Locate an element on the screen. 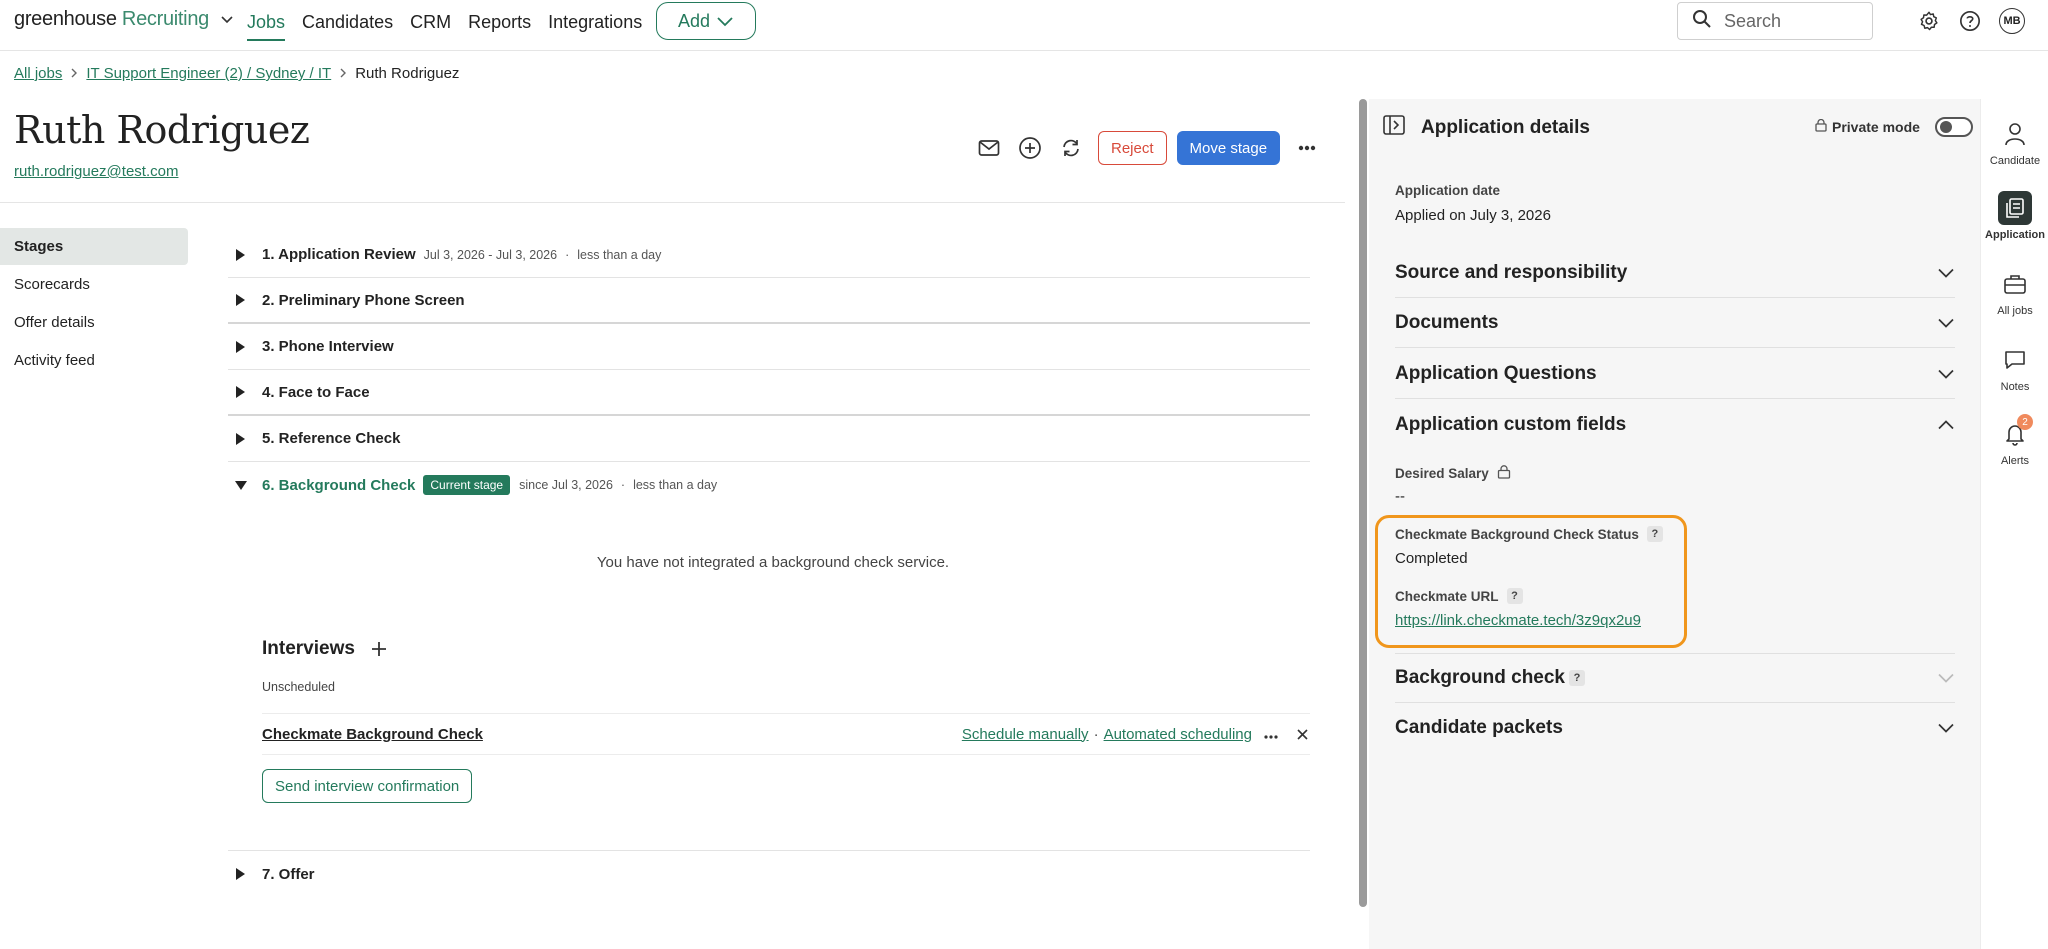  section-source-responsibility: Source and responsibility is located at coordinates (1675, 273).